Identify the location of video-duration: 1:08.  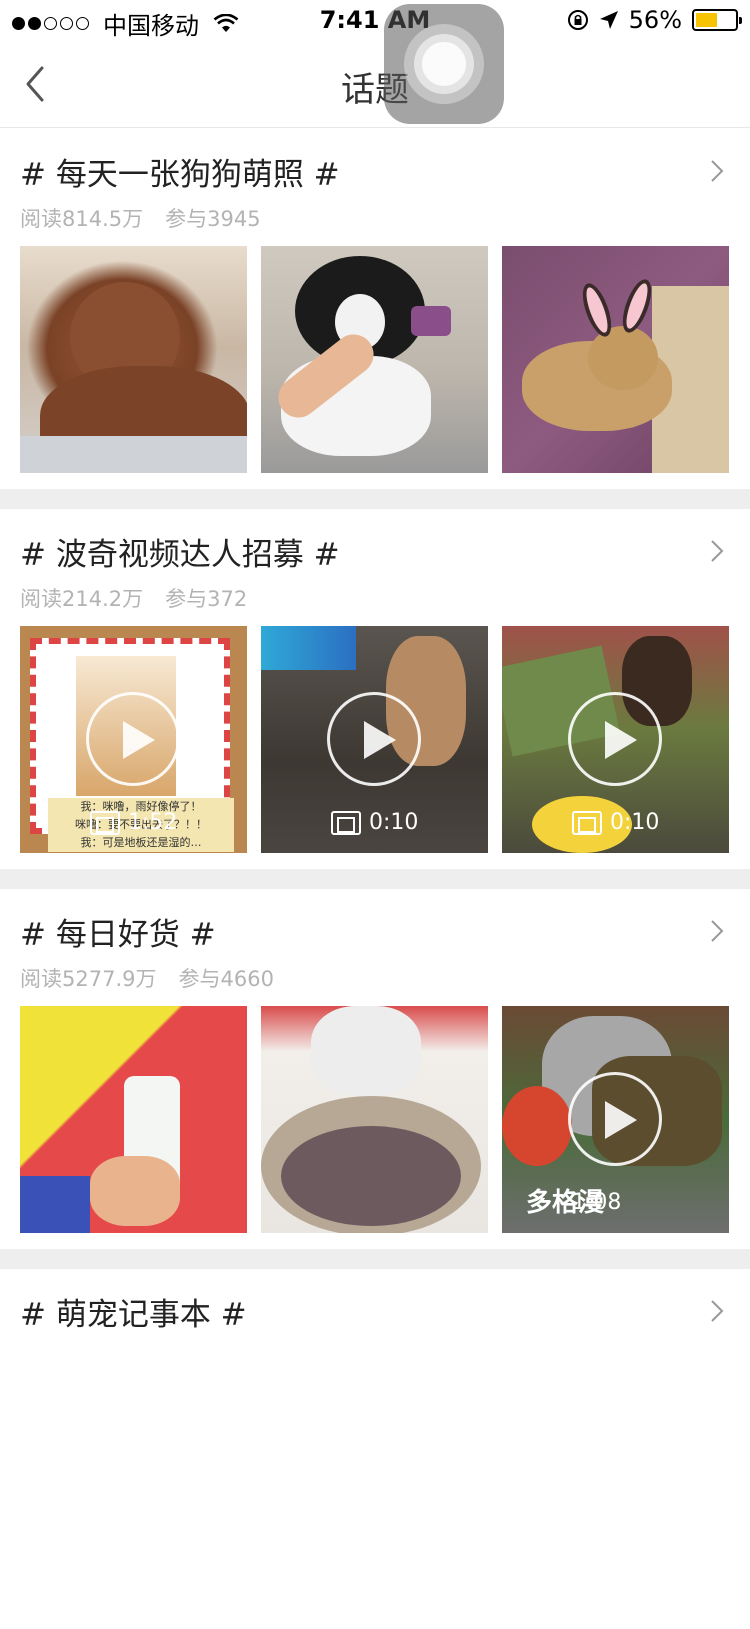
(596, 1202).